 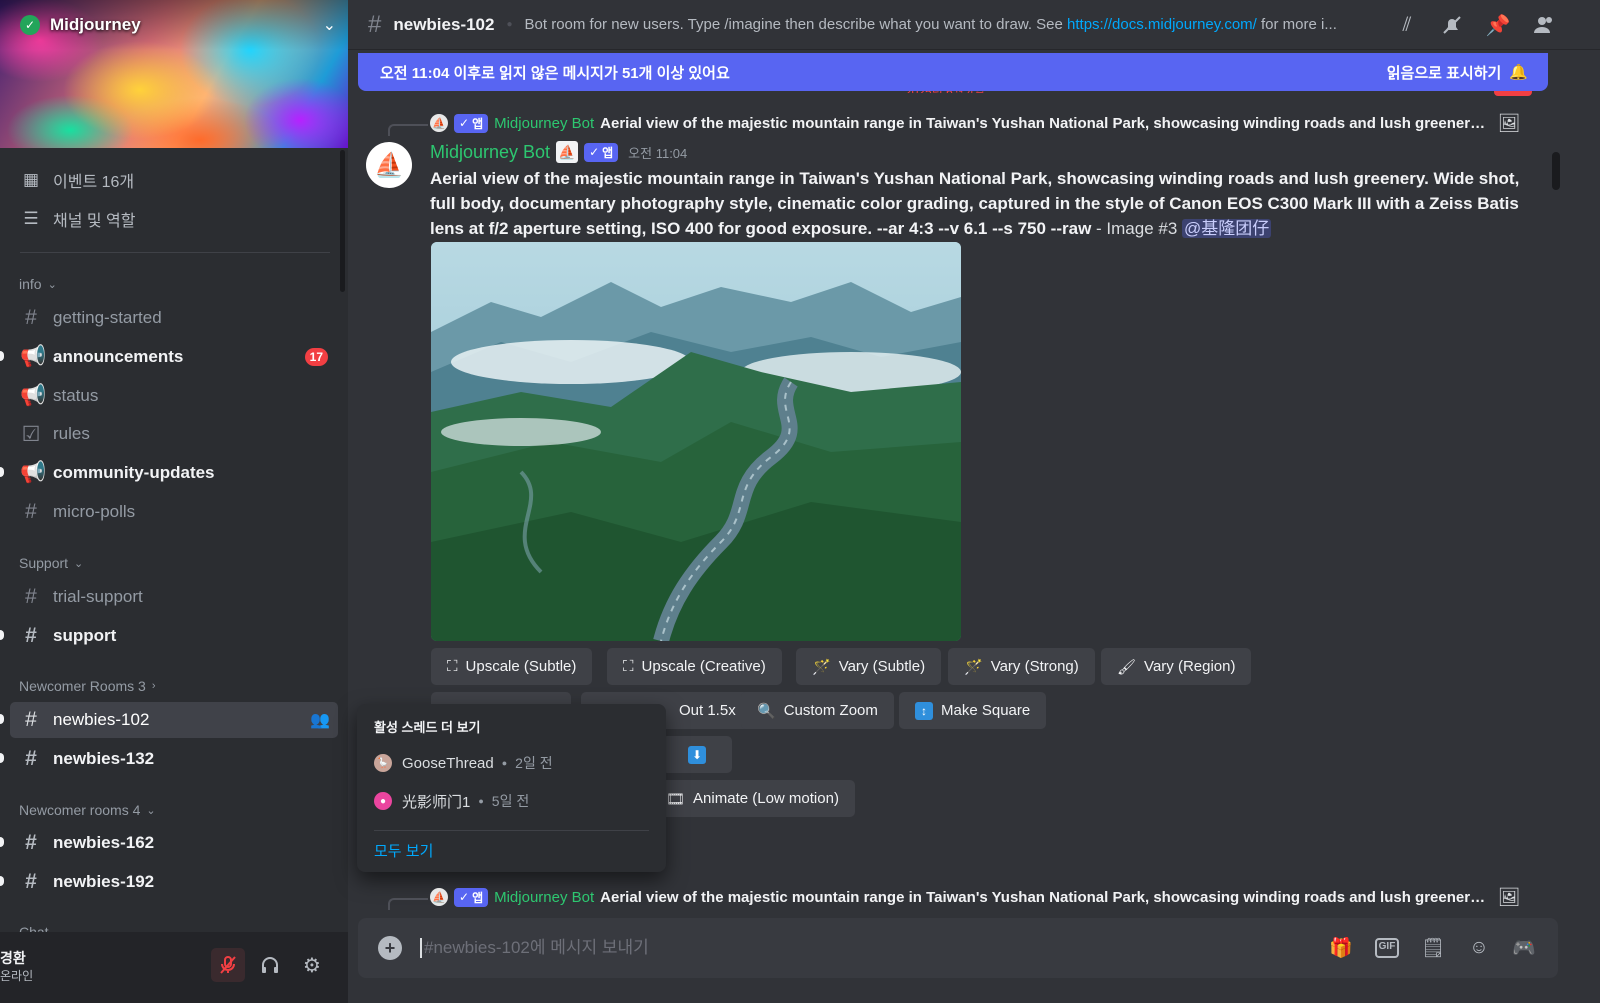 I want to click on pinned-messages-button: 📌, so click(x=1498, y=25).